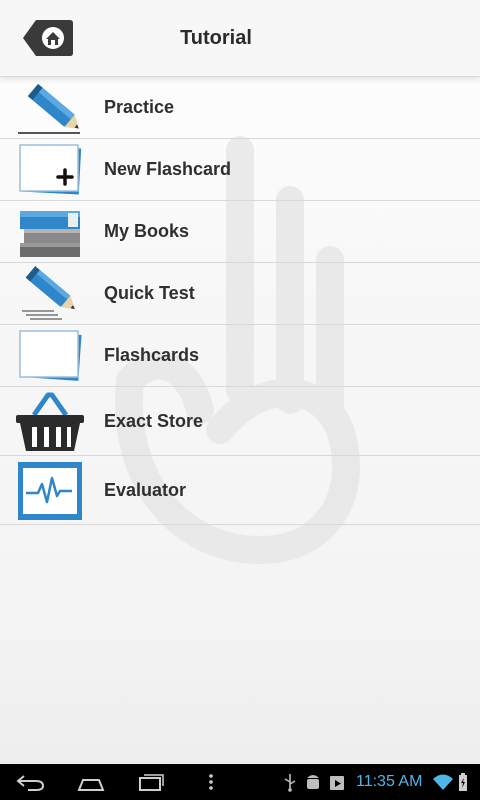 Image resolution: width=480 pixels, height=800 pixels. What do you see at coordinates (240, 108) in the screenshot?
I see `menu-item-practice: Practice` at bounding box center [240, 108].